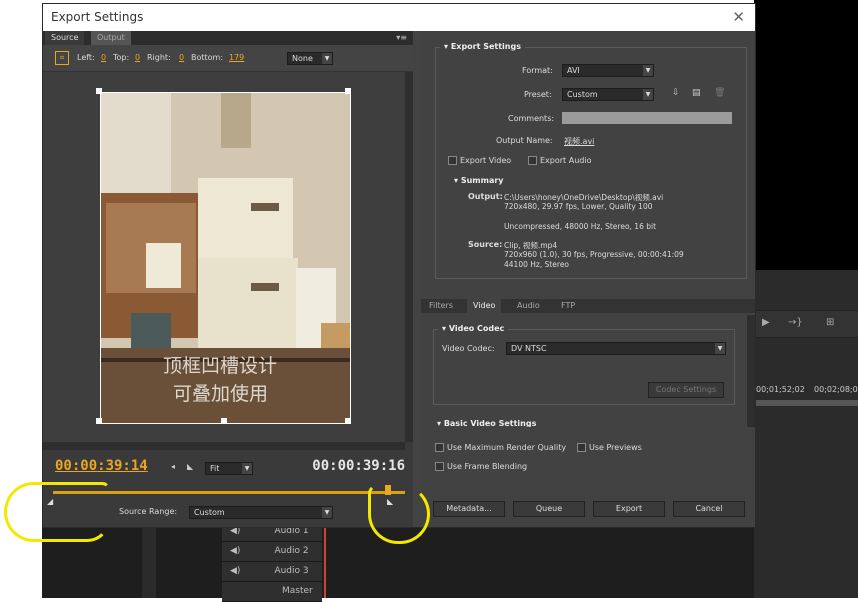  Describe the element at coordinates (65, 38) in the screenshot. I see `tab-source: Source` at that location.